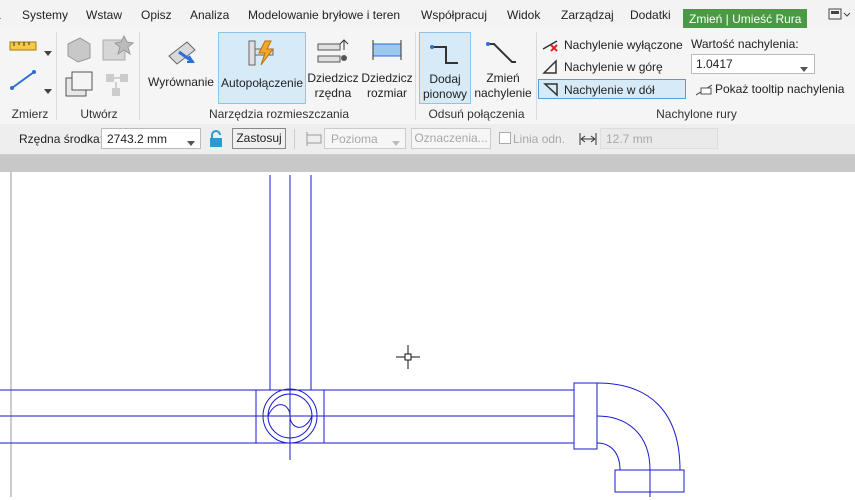  Describe the element at coordinates (523, 15) in the screenshot. I see `tab-view: Widok` at that location.